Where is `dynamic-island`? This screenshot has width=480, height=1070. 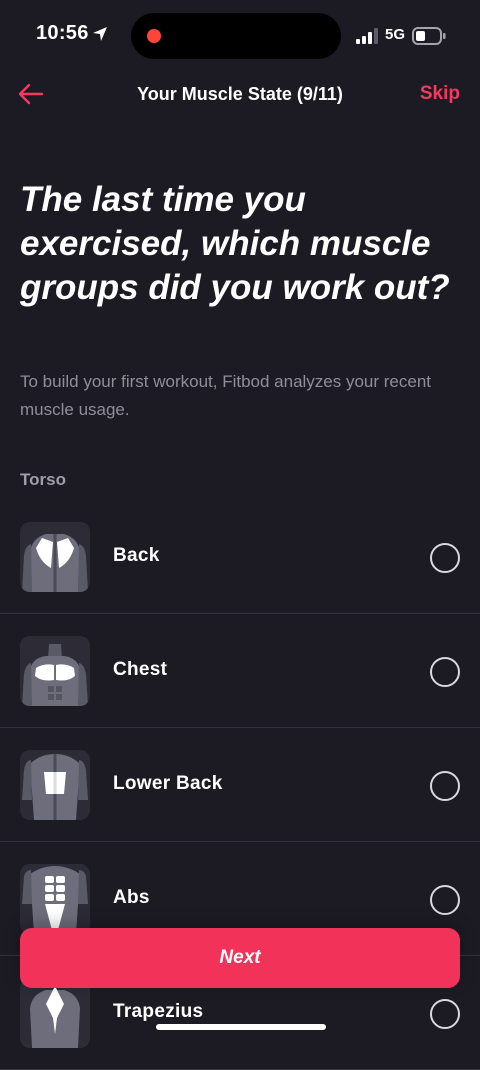 dynamic-island is located at coordinates (236, 36).